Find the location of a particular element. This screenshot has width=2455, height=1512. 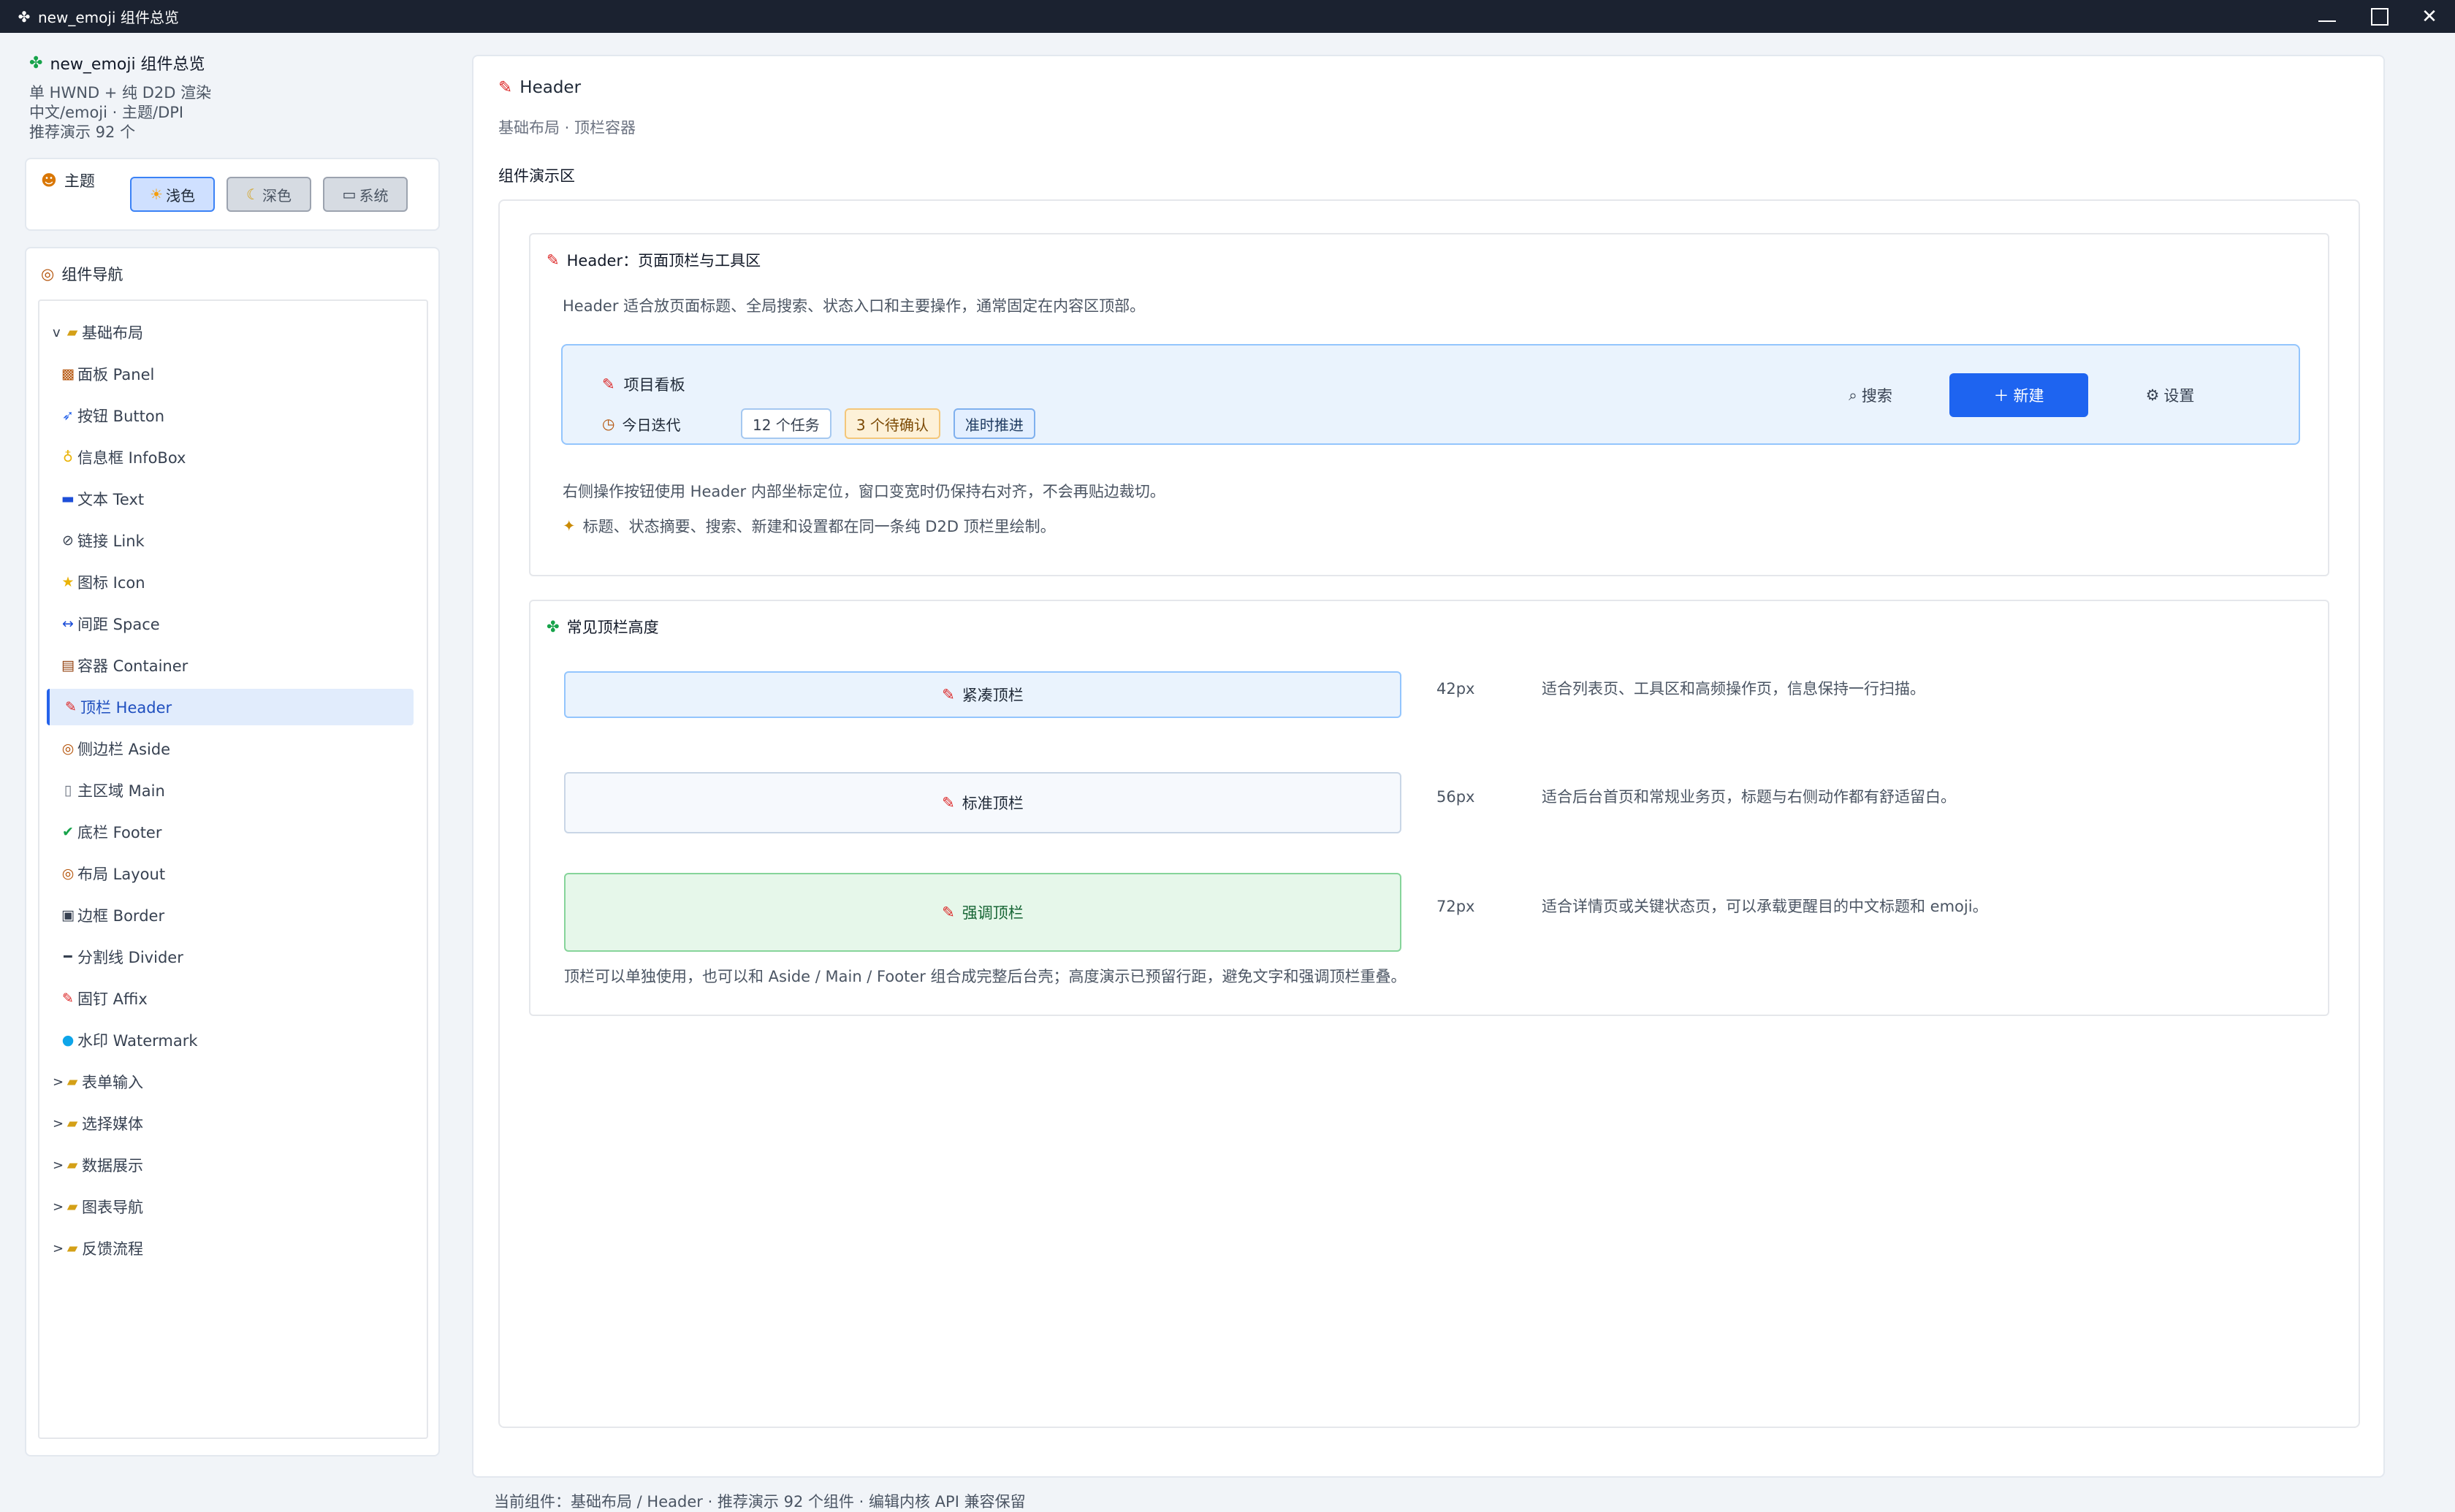

minimize-button is located at coordinates (2327, 16).